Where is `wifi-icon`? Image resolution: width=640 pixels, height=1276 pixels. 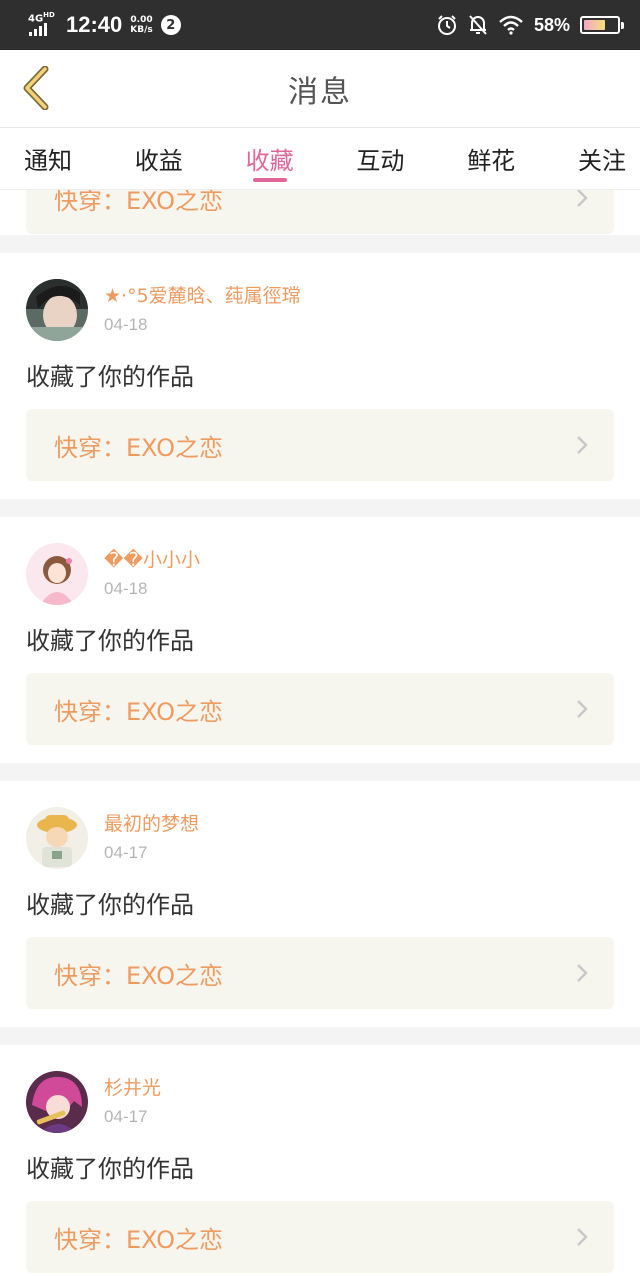 wifi-icon is located at coordinates (511, 25).